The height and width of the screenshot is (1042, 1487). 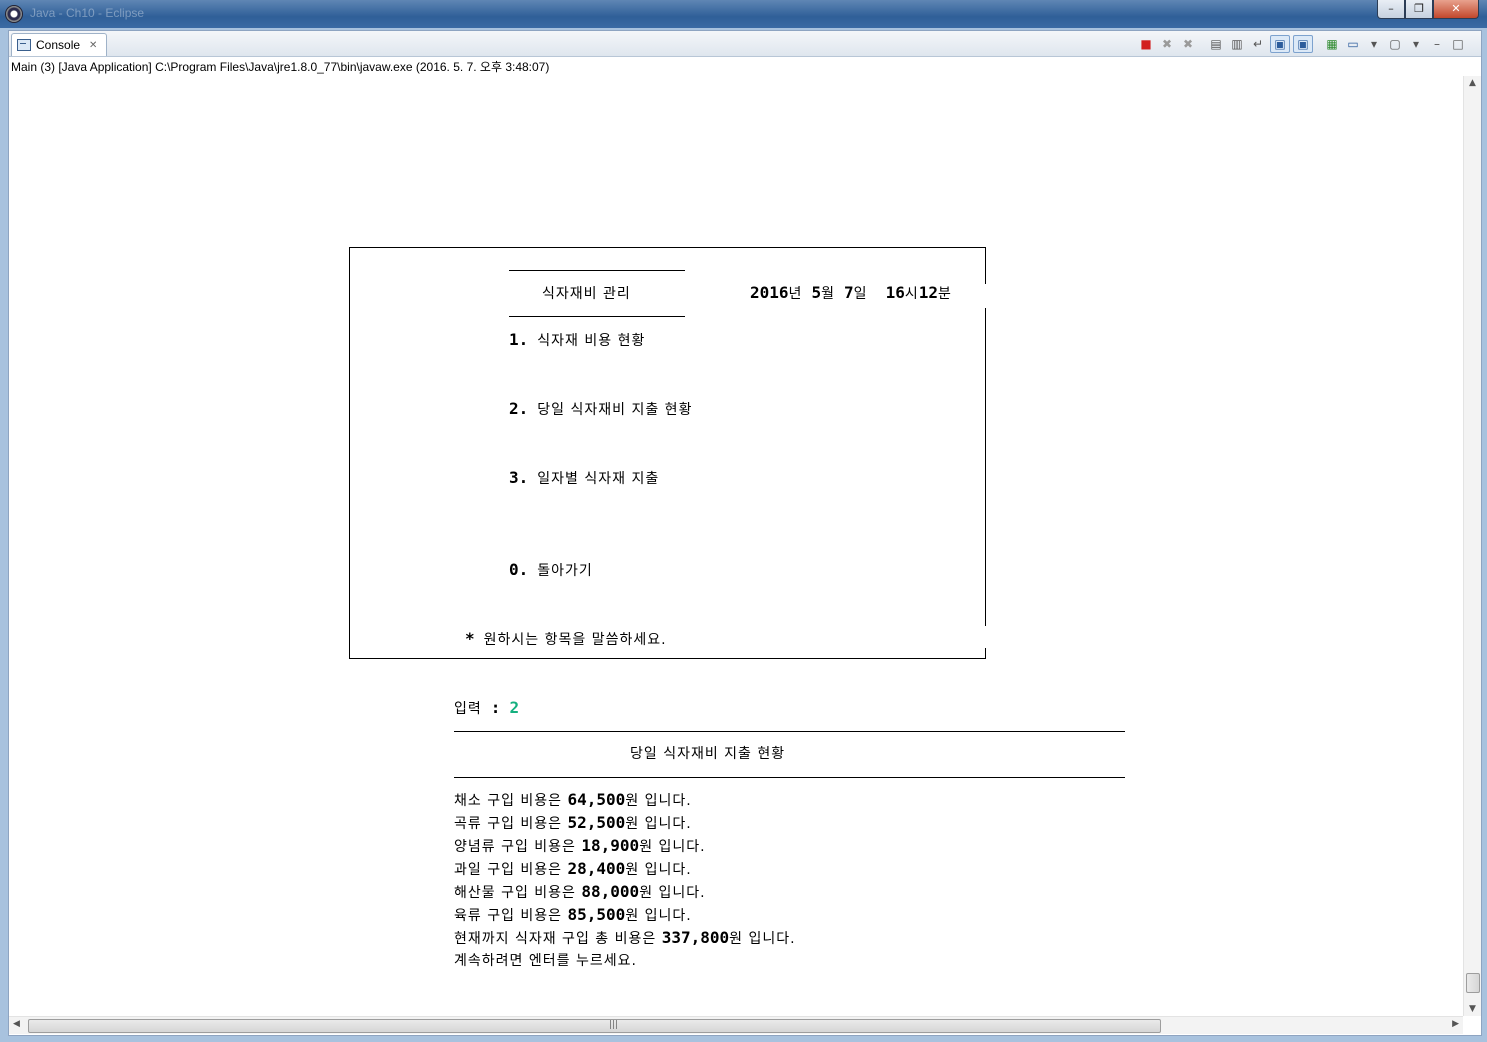 What do you see at coordinates (1456, 9) in the screenshot?
I see `close-button: ✕` at bounding box center [1456, 9].